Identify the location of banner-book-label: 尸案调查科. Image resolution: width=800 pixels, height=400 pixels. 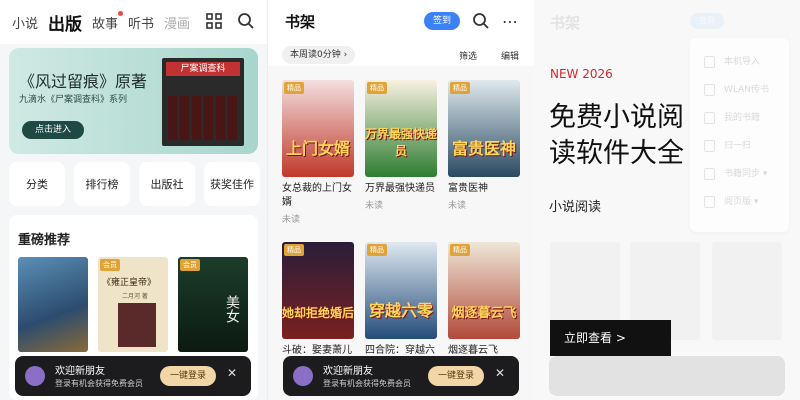
(203, 69).